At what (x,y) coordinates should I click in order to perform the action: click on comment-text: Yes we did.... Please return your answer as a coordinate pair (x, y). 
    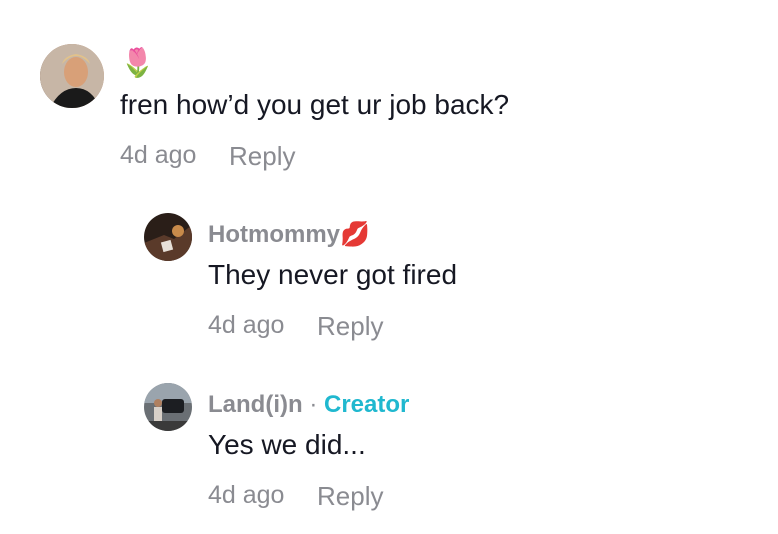
    Looking at the image, I should click on (287, 444).